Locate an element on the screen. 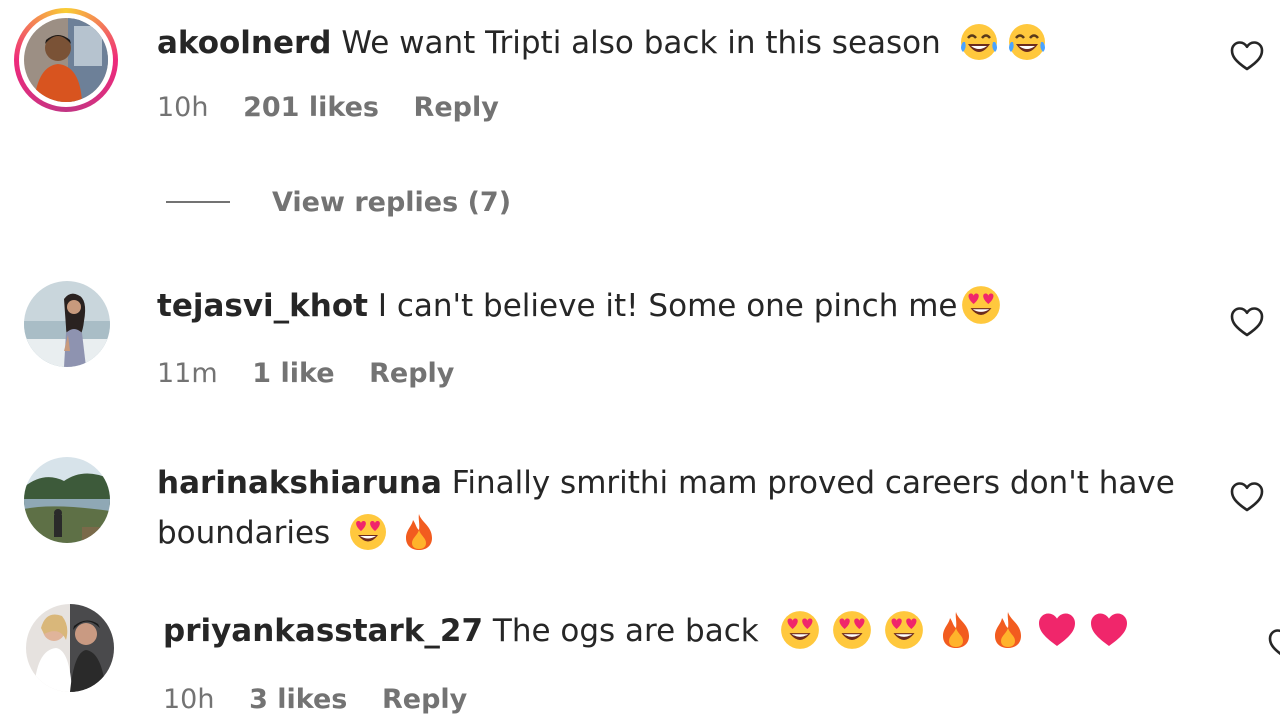 This screenshot has width=1280, height=720. comment-timestamp: 11m is located at coordinates (187, 373).